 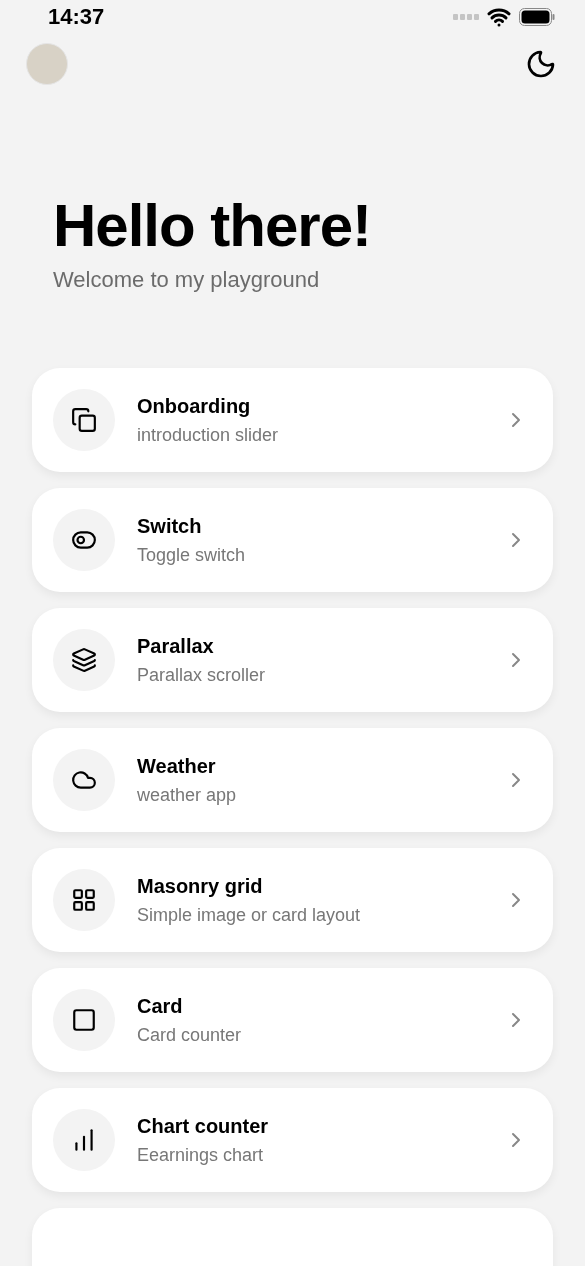 I want to click on menu-card: Switch Toggle switch, so click(x=292, y=540).